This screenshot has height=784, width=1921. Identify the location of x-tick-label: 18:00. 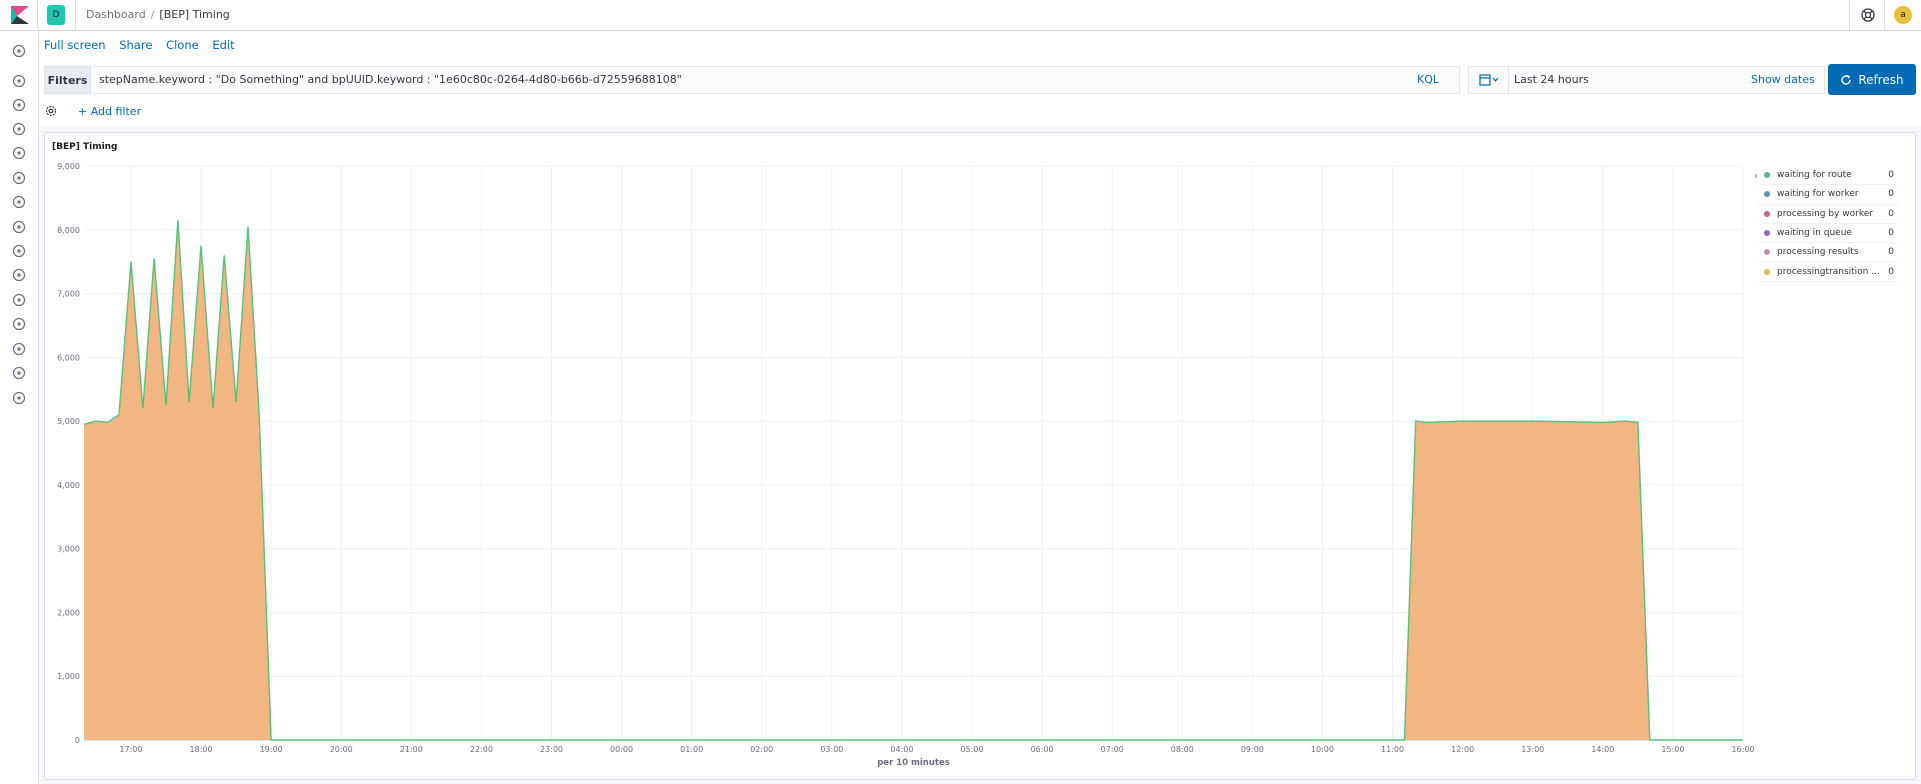
(201, 749).